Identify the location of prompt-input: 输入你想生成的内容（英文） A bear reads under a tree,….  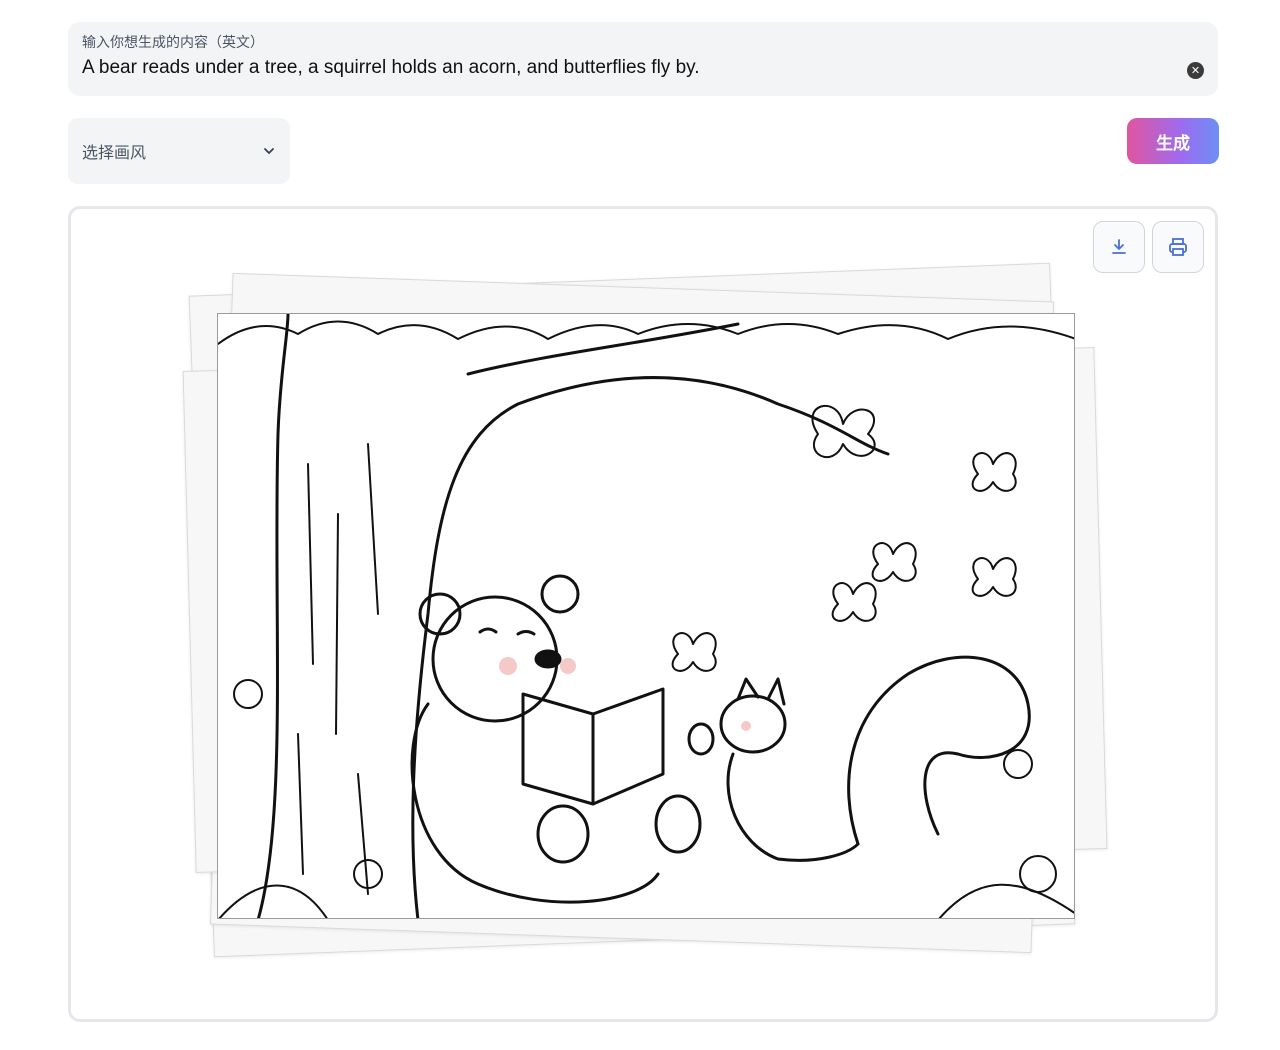
(643, 59).